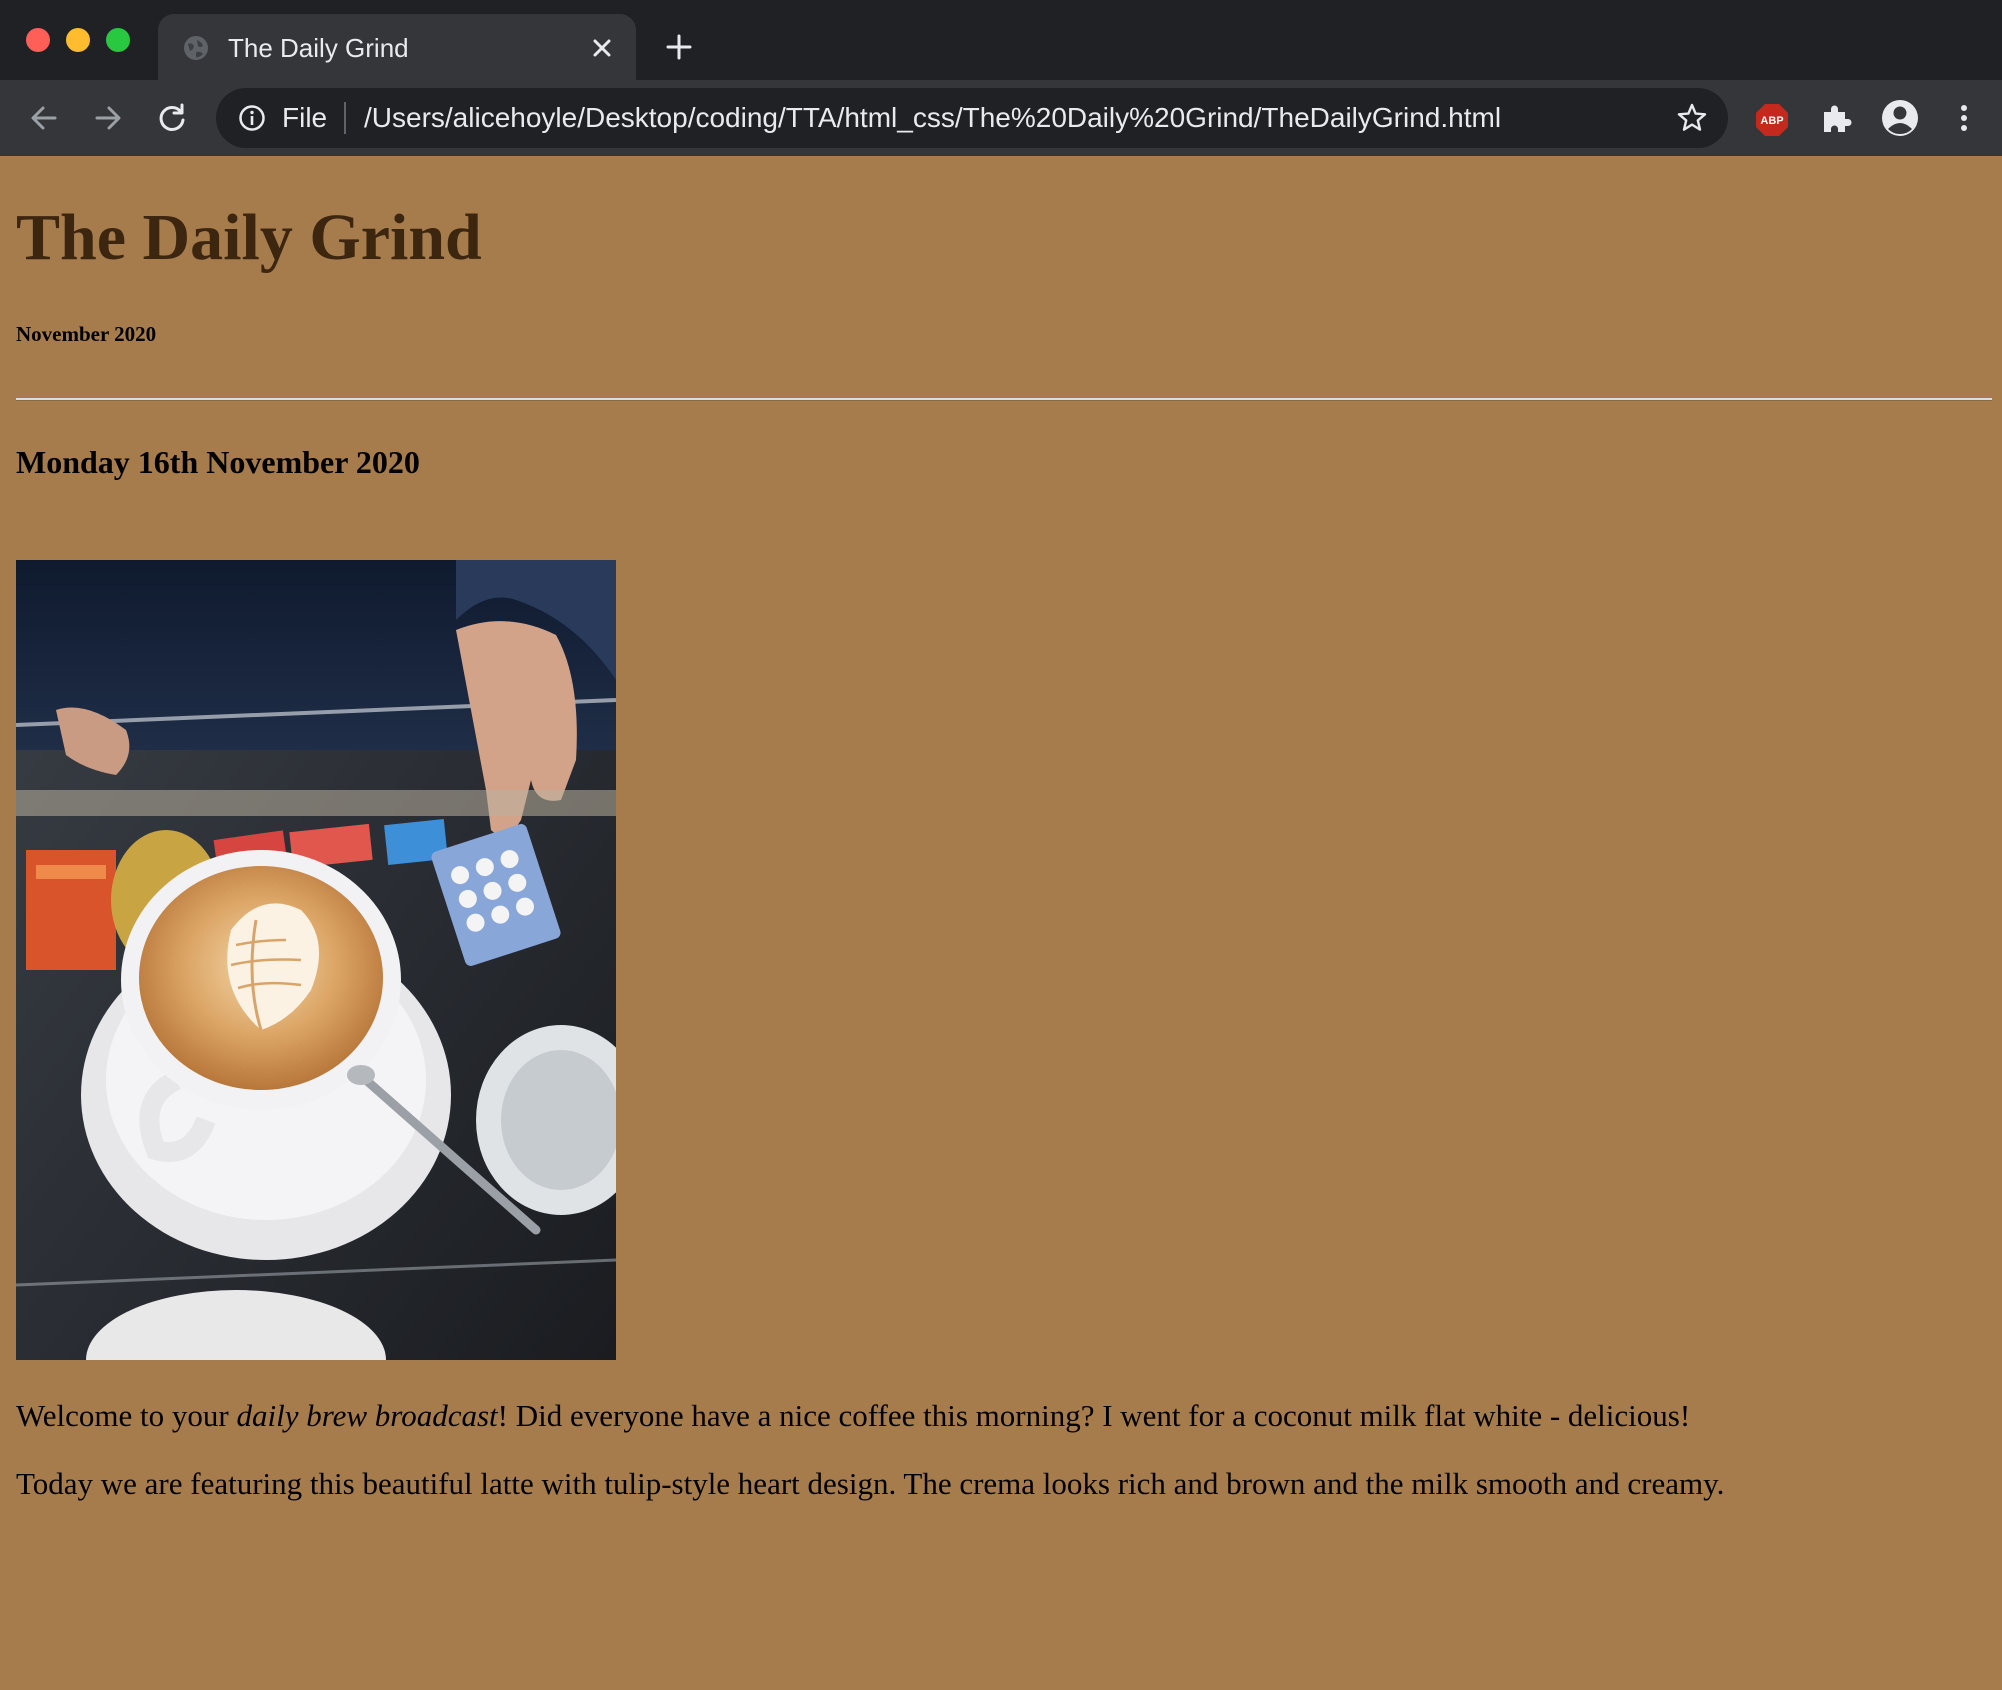  What do you see at coordinates (78, 40) in the screenshot?
I see `minimize-window-button` at bounding box center [78, 40].